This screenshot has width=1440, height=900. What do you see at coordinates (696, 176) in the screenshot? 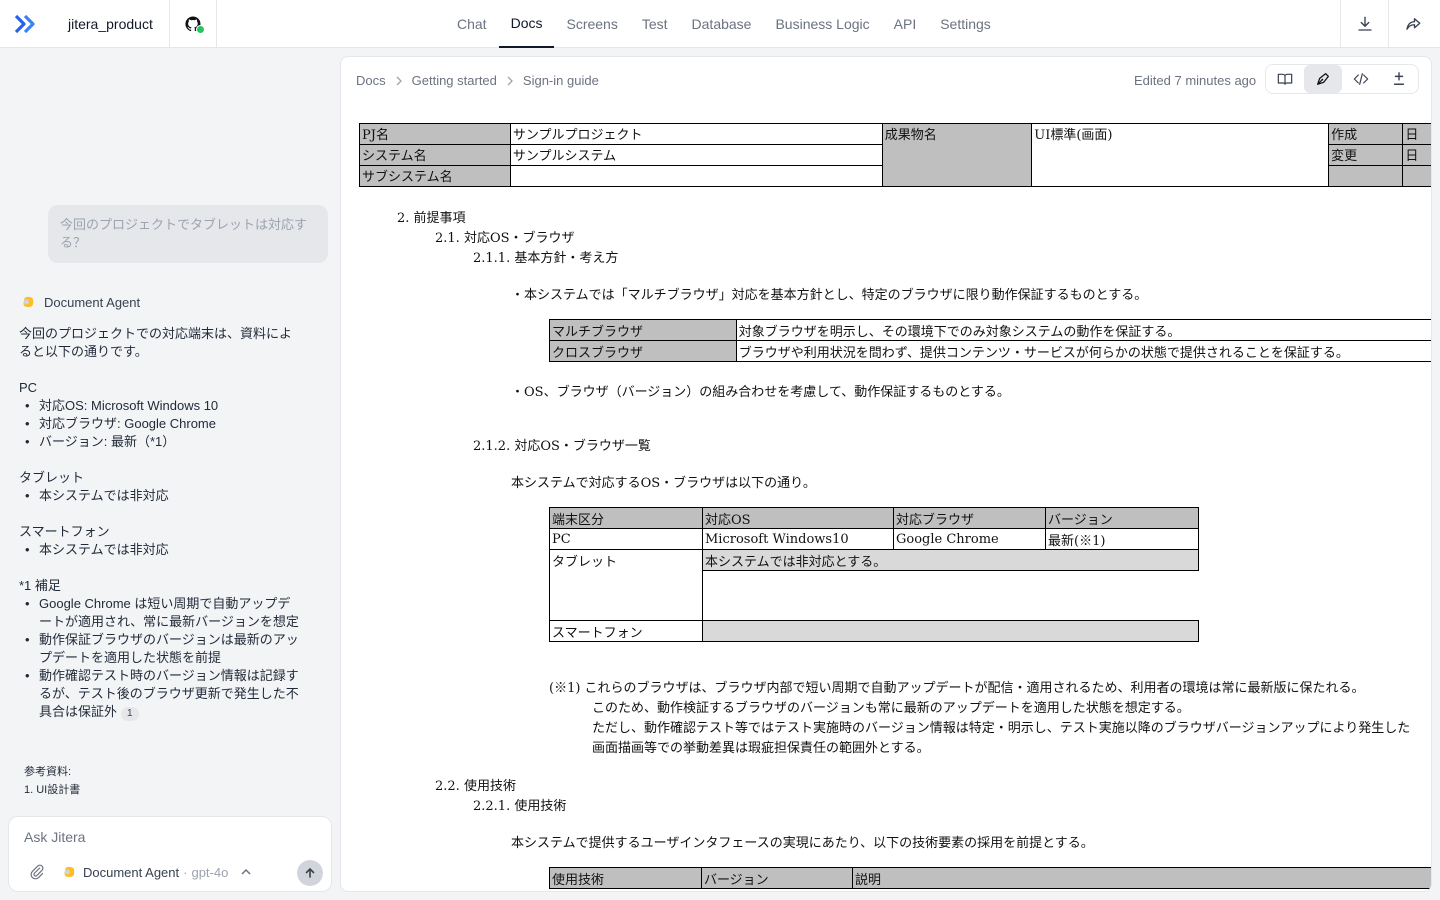
I see `subsystem-value` at bounding box center [696, 176].